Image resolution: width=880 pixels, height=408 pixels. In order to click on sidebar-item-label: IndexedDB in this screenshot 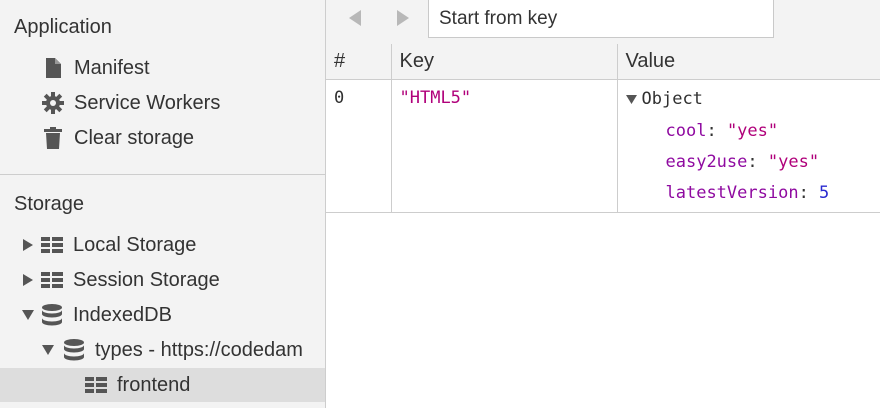, I will do `click(122, 314)`.